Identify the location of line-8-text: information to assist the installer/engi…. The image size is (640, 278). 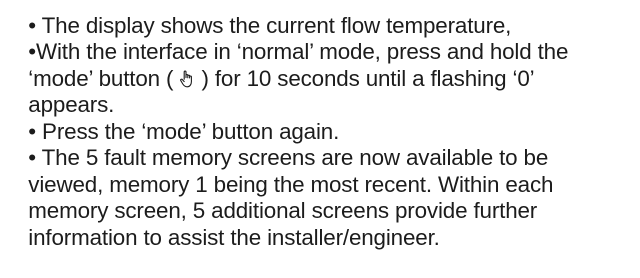
(234, 237).